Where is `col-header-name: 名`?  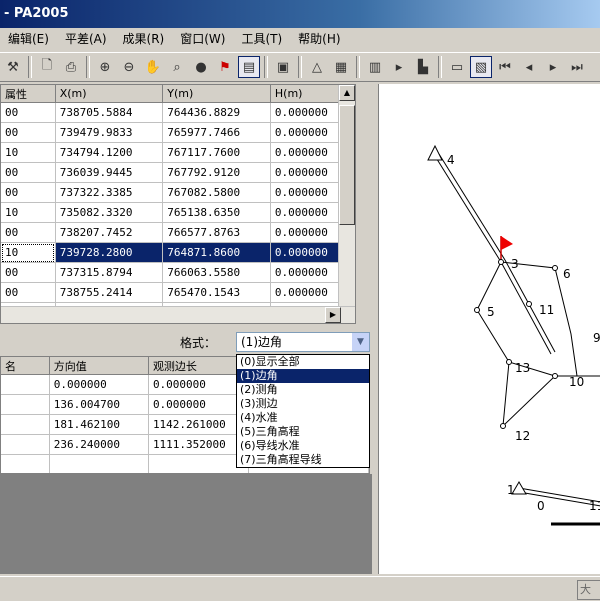 col-header-name: 名 is located at coordinates (25, 366).